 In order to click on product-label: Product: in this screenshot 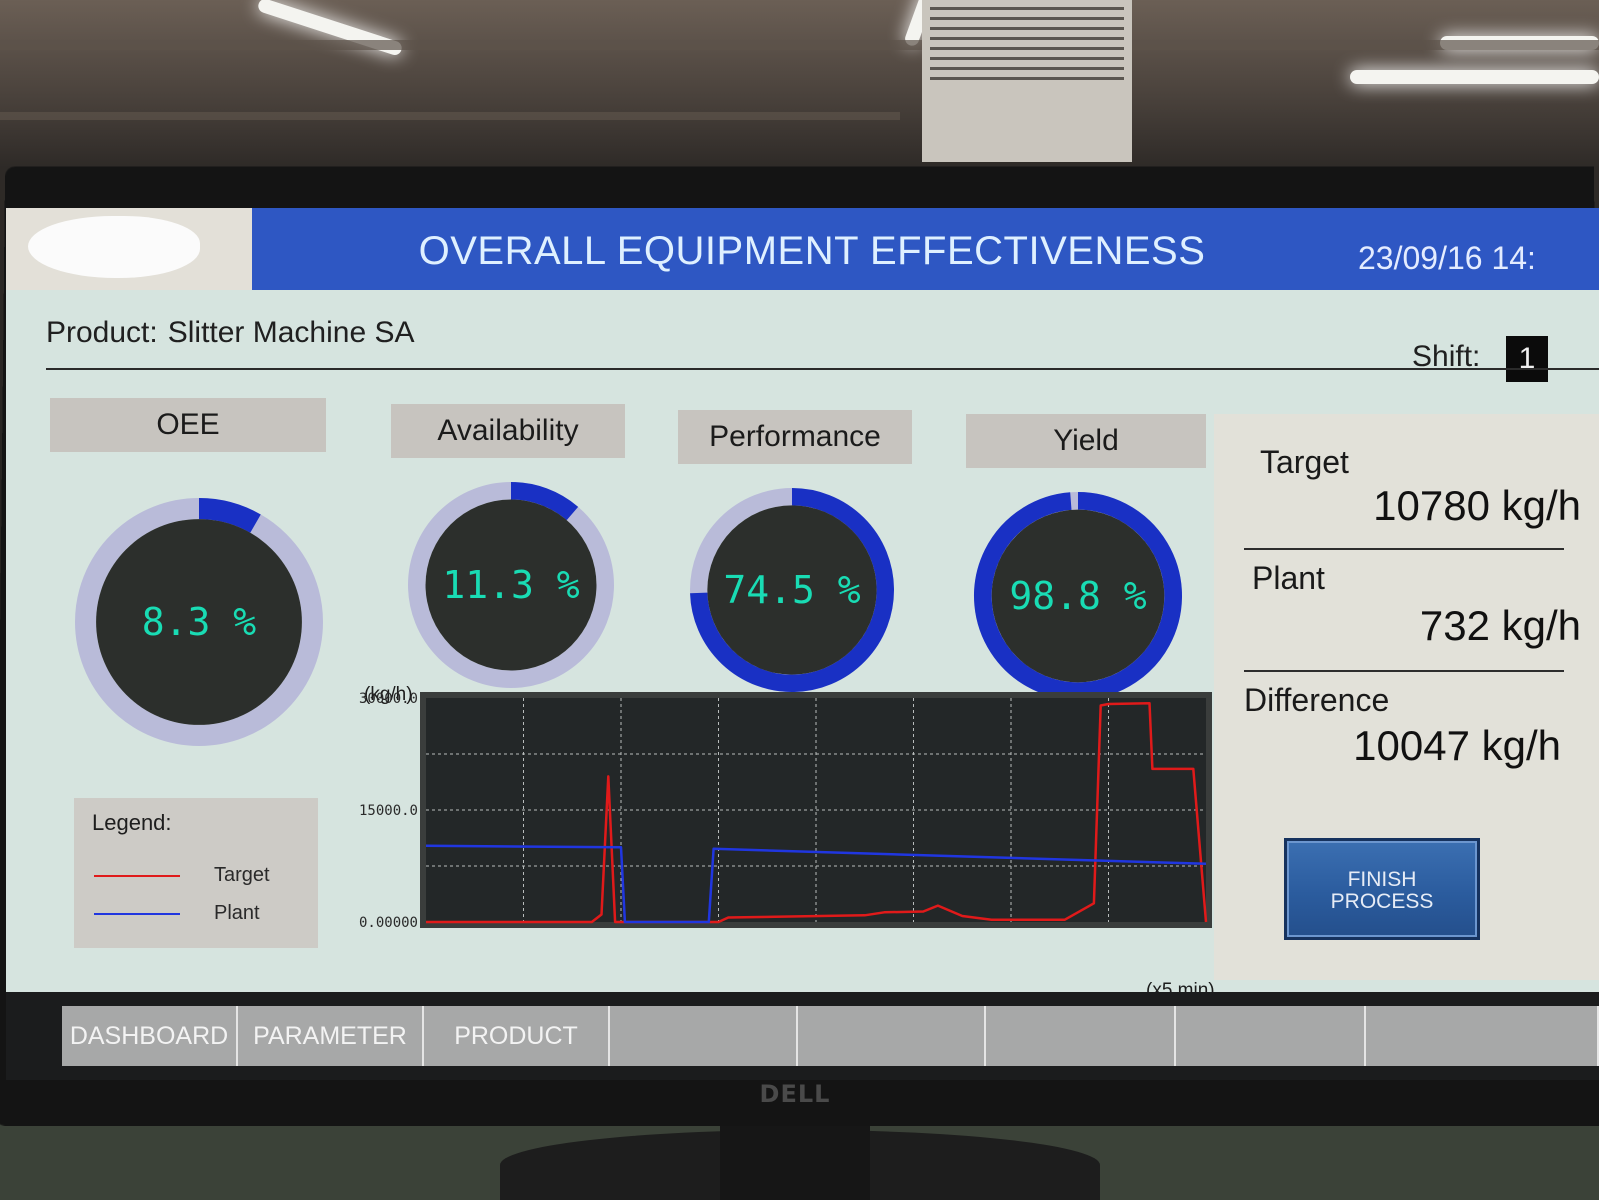, I will do `click(102, 332)`.